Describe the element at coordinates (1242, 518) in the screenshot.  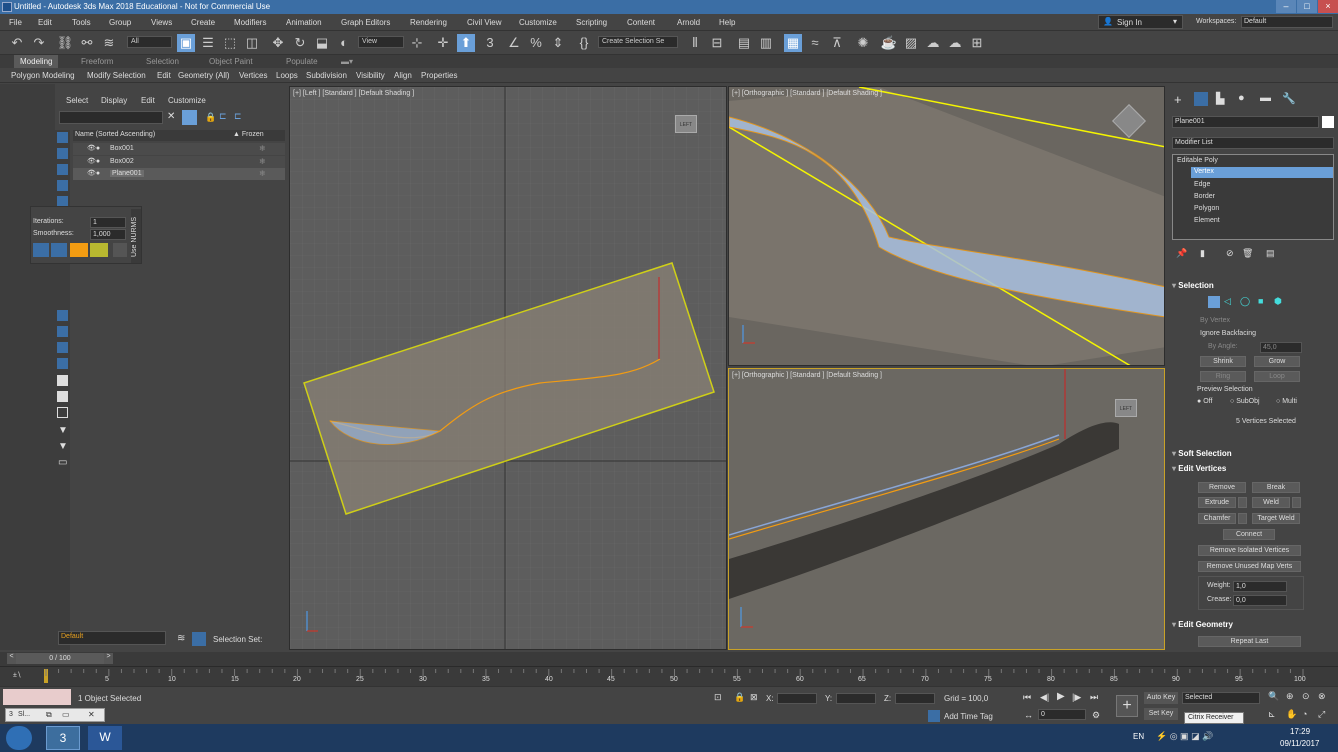
I see `chamfer-settings-button` at that location.